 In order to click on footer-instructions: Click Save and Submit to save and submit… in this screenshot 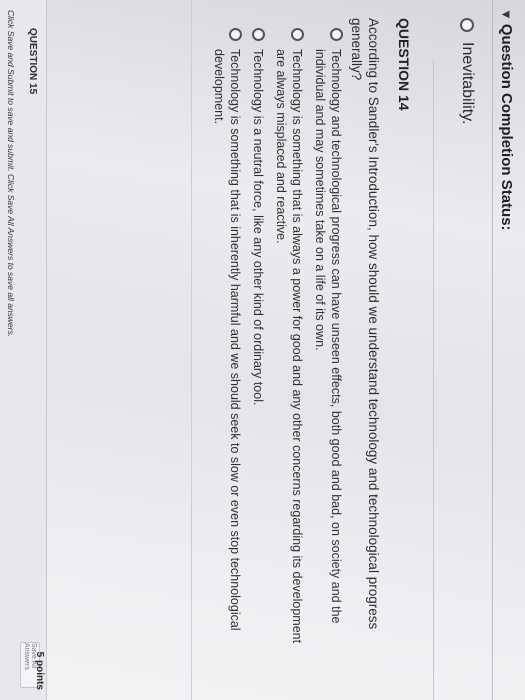, I will do `click(11, 174)`.